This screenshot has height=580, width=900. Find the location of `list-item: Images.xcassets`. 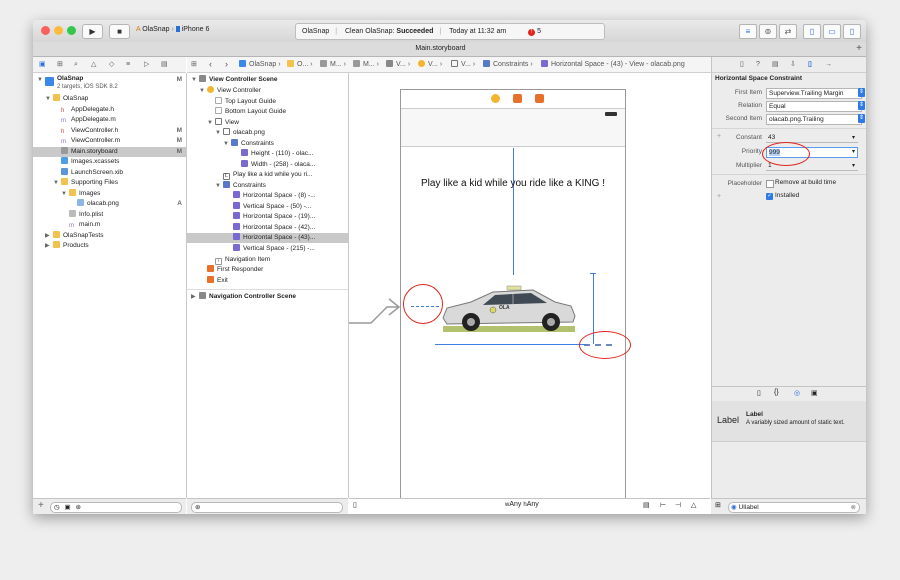

list-item: Images.xcassets is located at coordinates (109, 162).